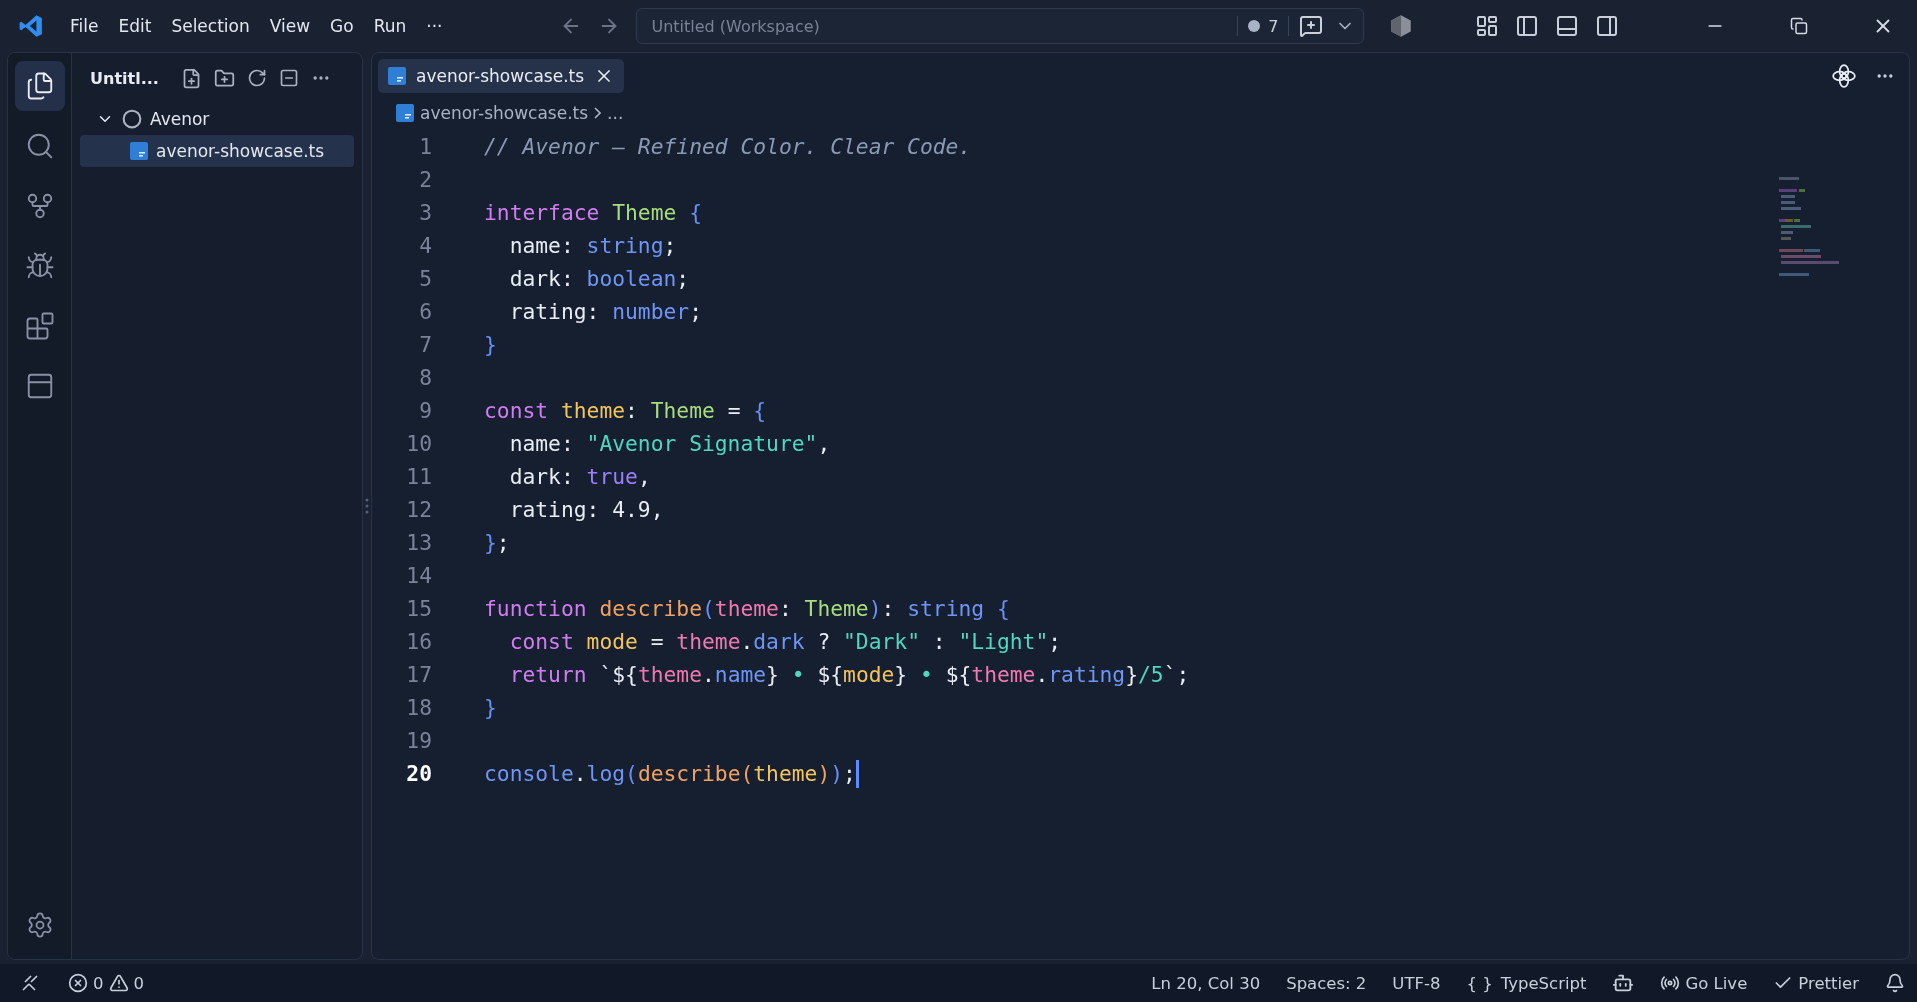  What do you see at coordinates (504, 113) in the screenshot?
I see `breadcrumb-item: avenor-showcase.ts` at bounding box center [504, 113].